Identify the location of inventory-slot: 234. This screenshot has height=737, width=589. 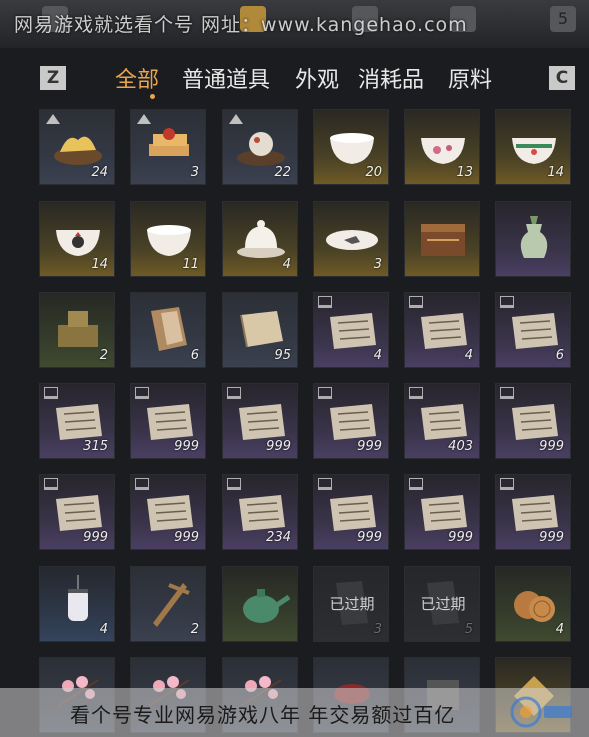
(260, 512).